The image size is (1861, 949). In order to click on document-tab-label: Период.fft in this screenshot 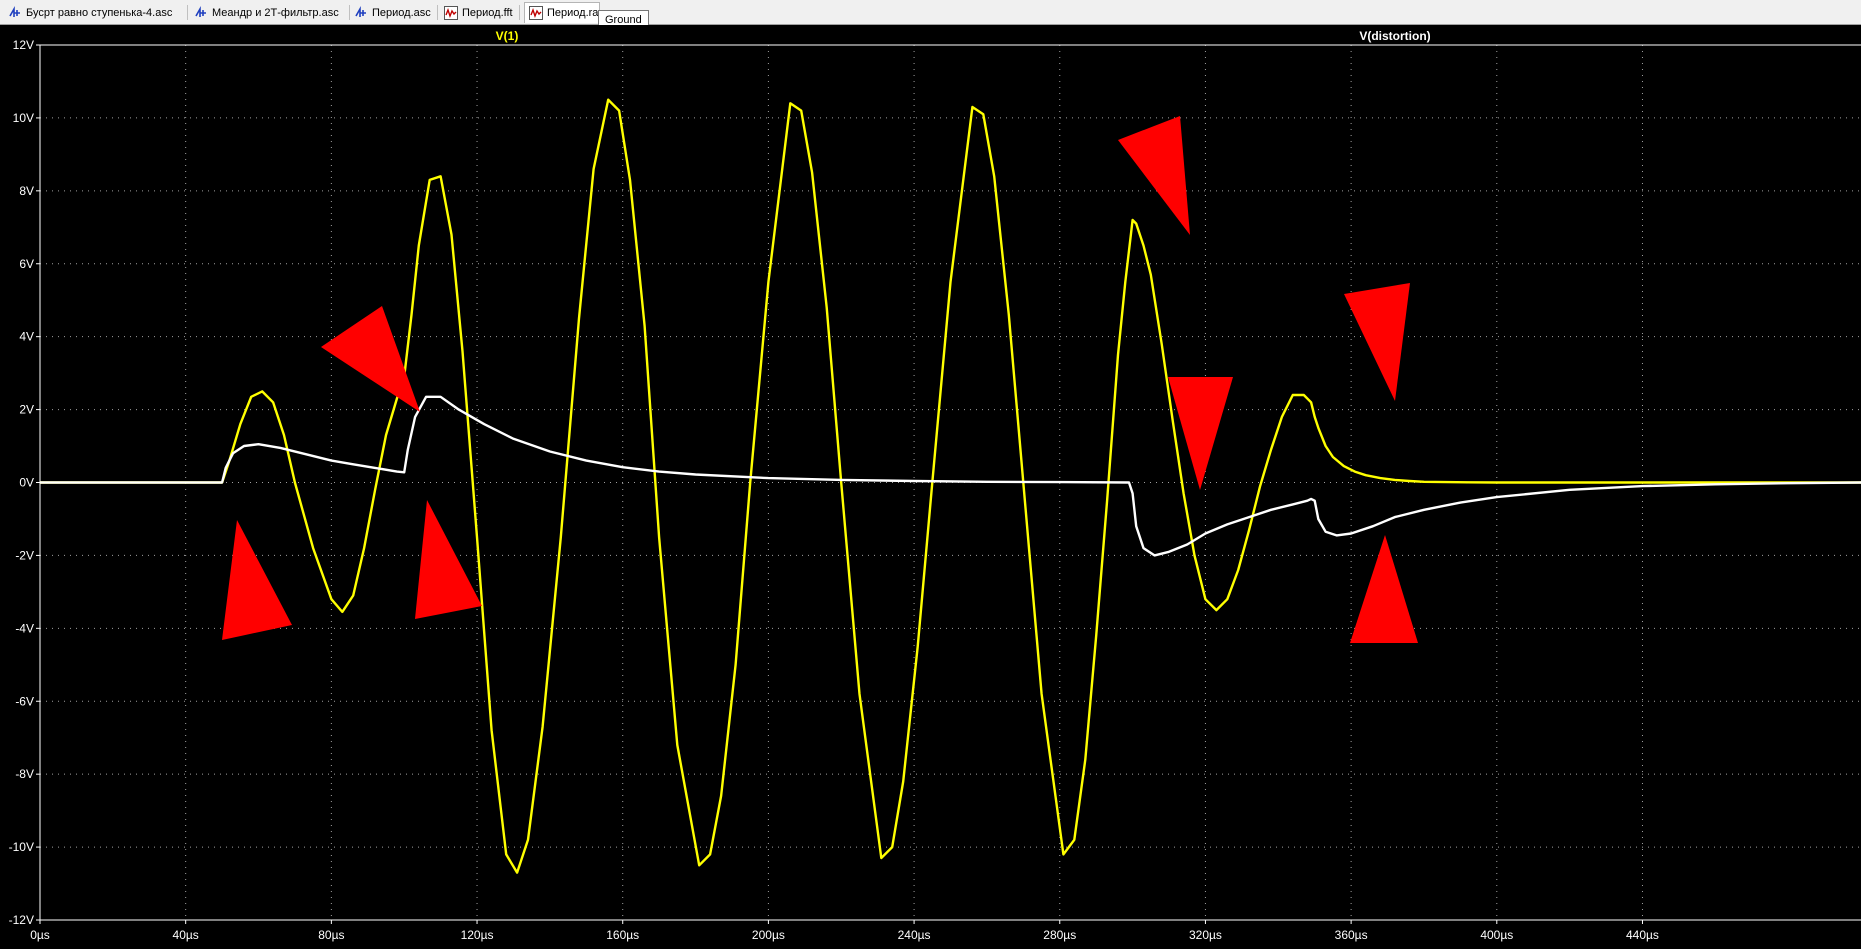, I will do `click(487, 12)`.